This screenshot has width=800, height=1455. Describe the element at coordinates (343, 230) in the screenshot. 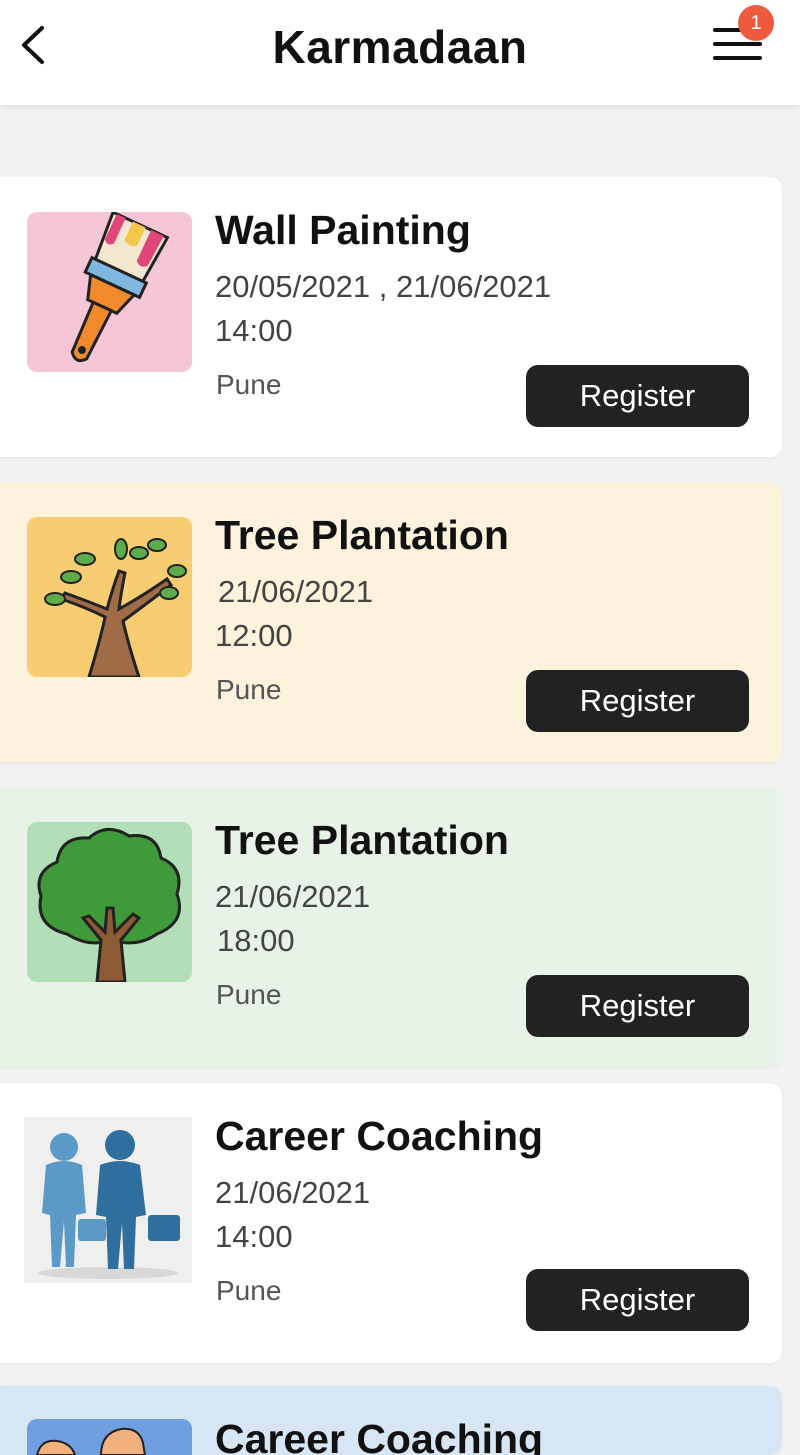

I see `event-title: Wall Painting` at that location.